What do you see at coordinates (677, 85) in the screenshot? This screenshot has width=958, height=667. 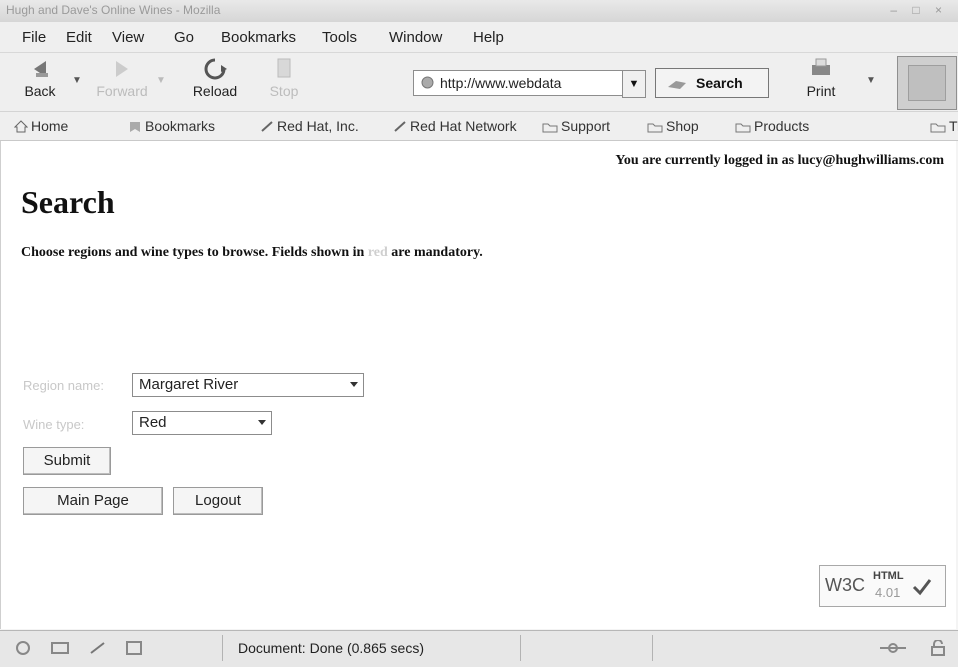 I see `search-icon` at bounding box center [677, 85].